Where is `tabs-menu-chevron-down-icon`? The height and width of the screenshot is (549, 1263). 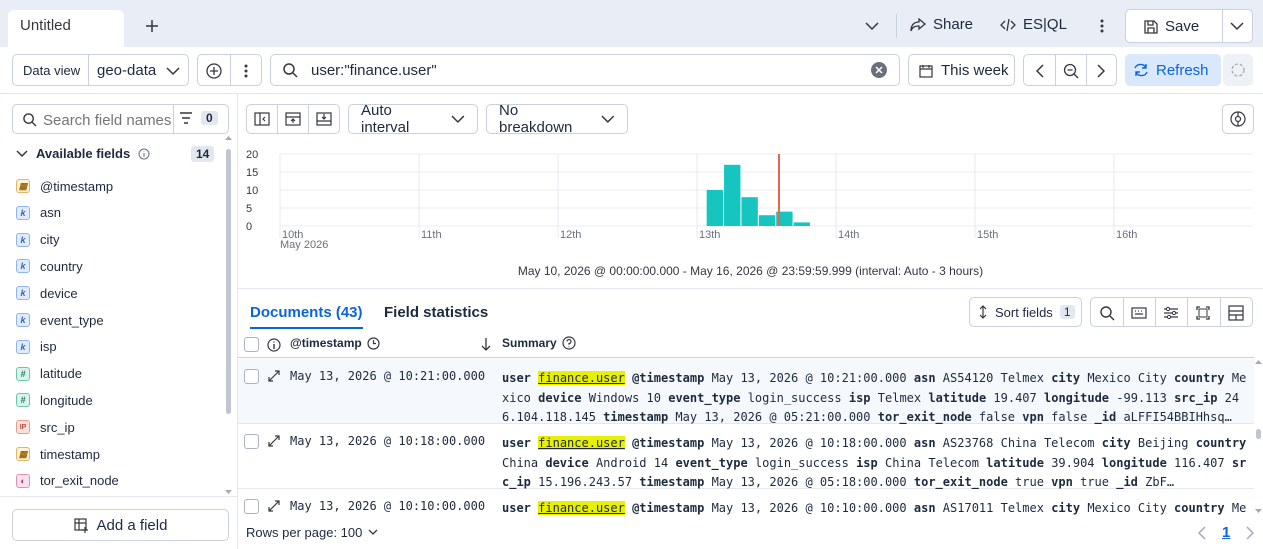
tabs-menu-chevron-down-icon is located at coordinates (872, 26).